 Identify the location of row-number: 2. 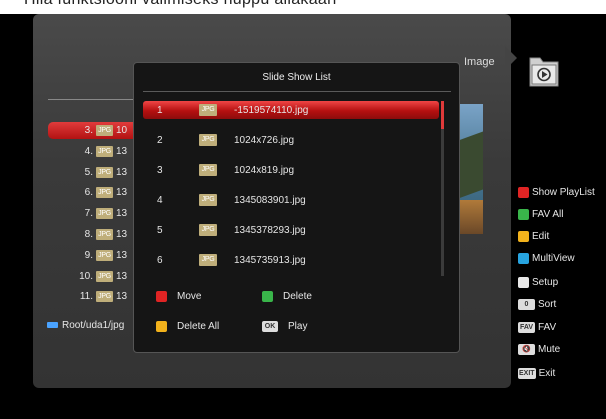
(160, 140).